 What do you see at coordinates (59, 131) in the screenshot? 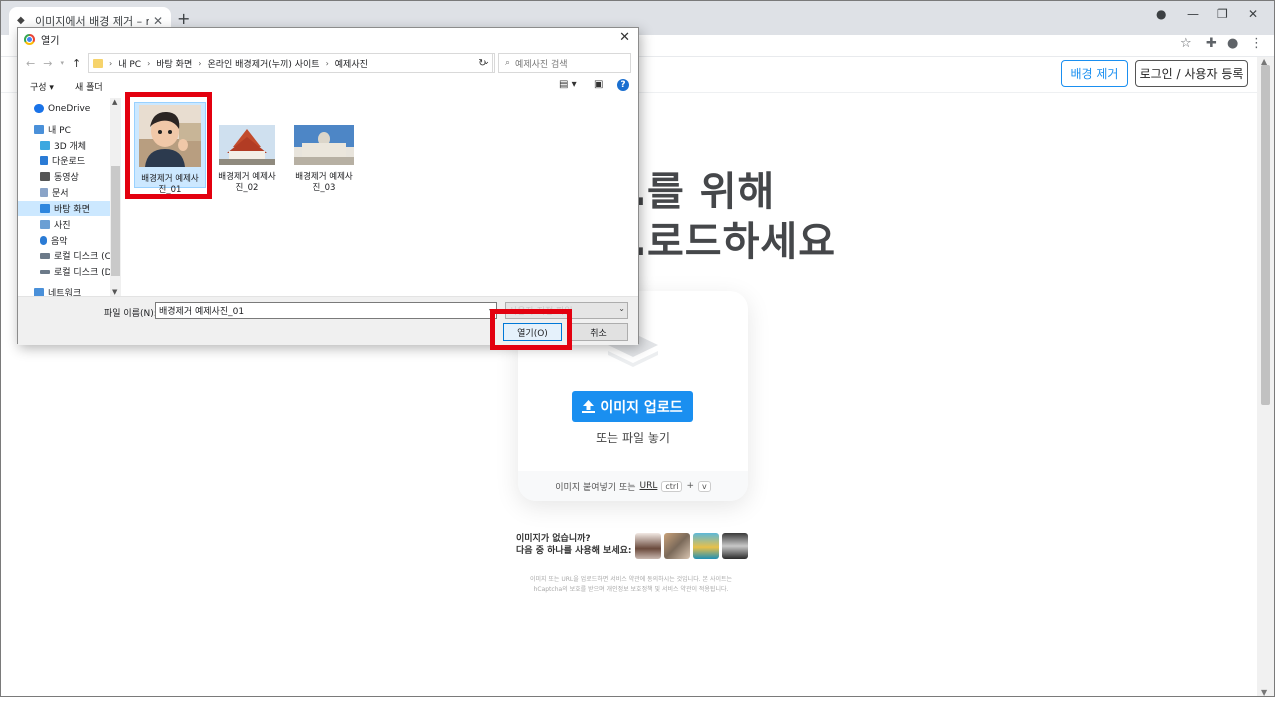
I see `sidebar-item-label: 내 PC` at bounding box center [59, 131].